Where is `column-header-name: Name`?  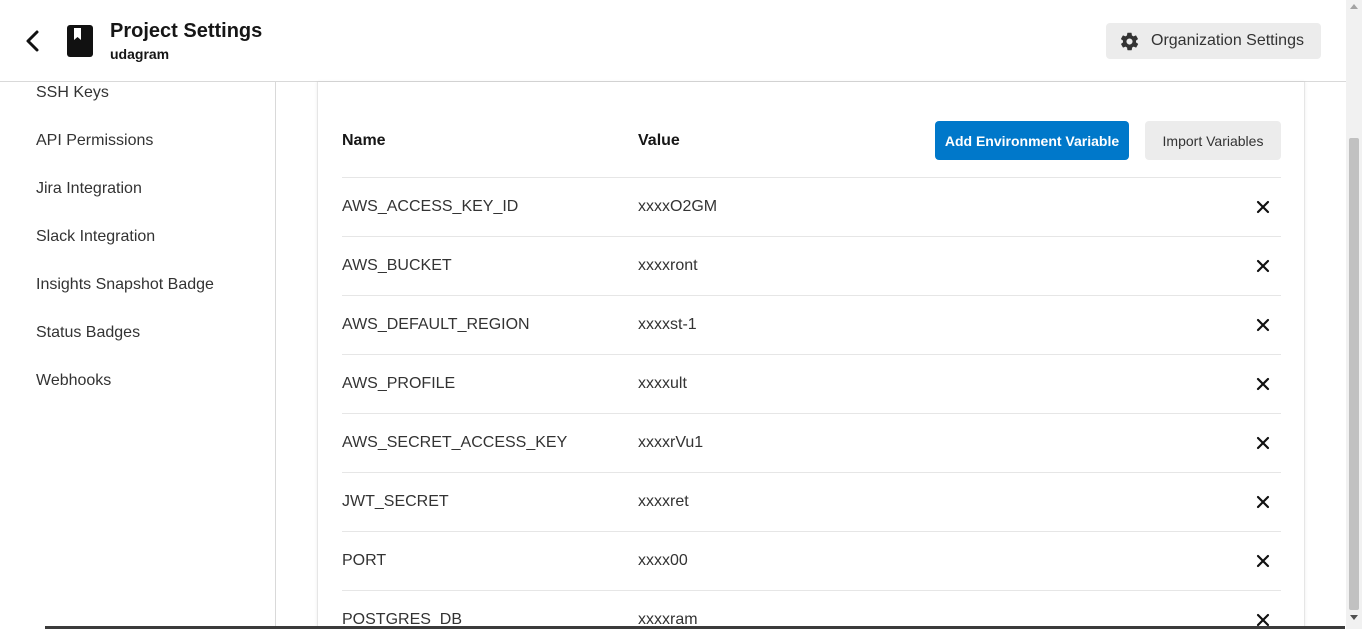 column-header-name: Name is located at coordinates (364, 140).